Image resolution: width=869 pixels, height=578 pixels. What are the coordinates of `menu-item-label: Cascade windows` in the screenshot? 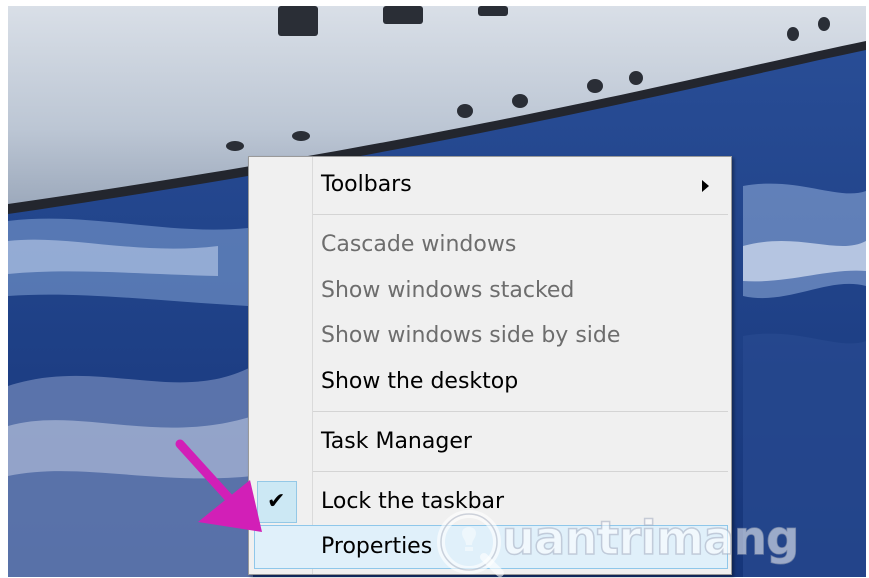 It's located at (419, 244).